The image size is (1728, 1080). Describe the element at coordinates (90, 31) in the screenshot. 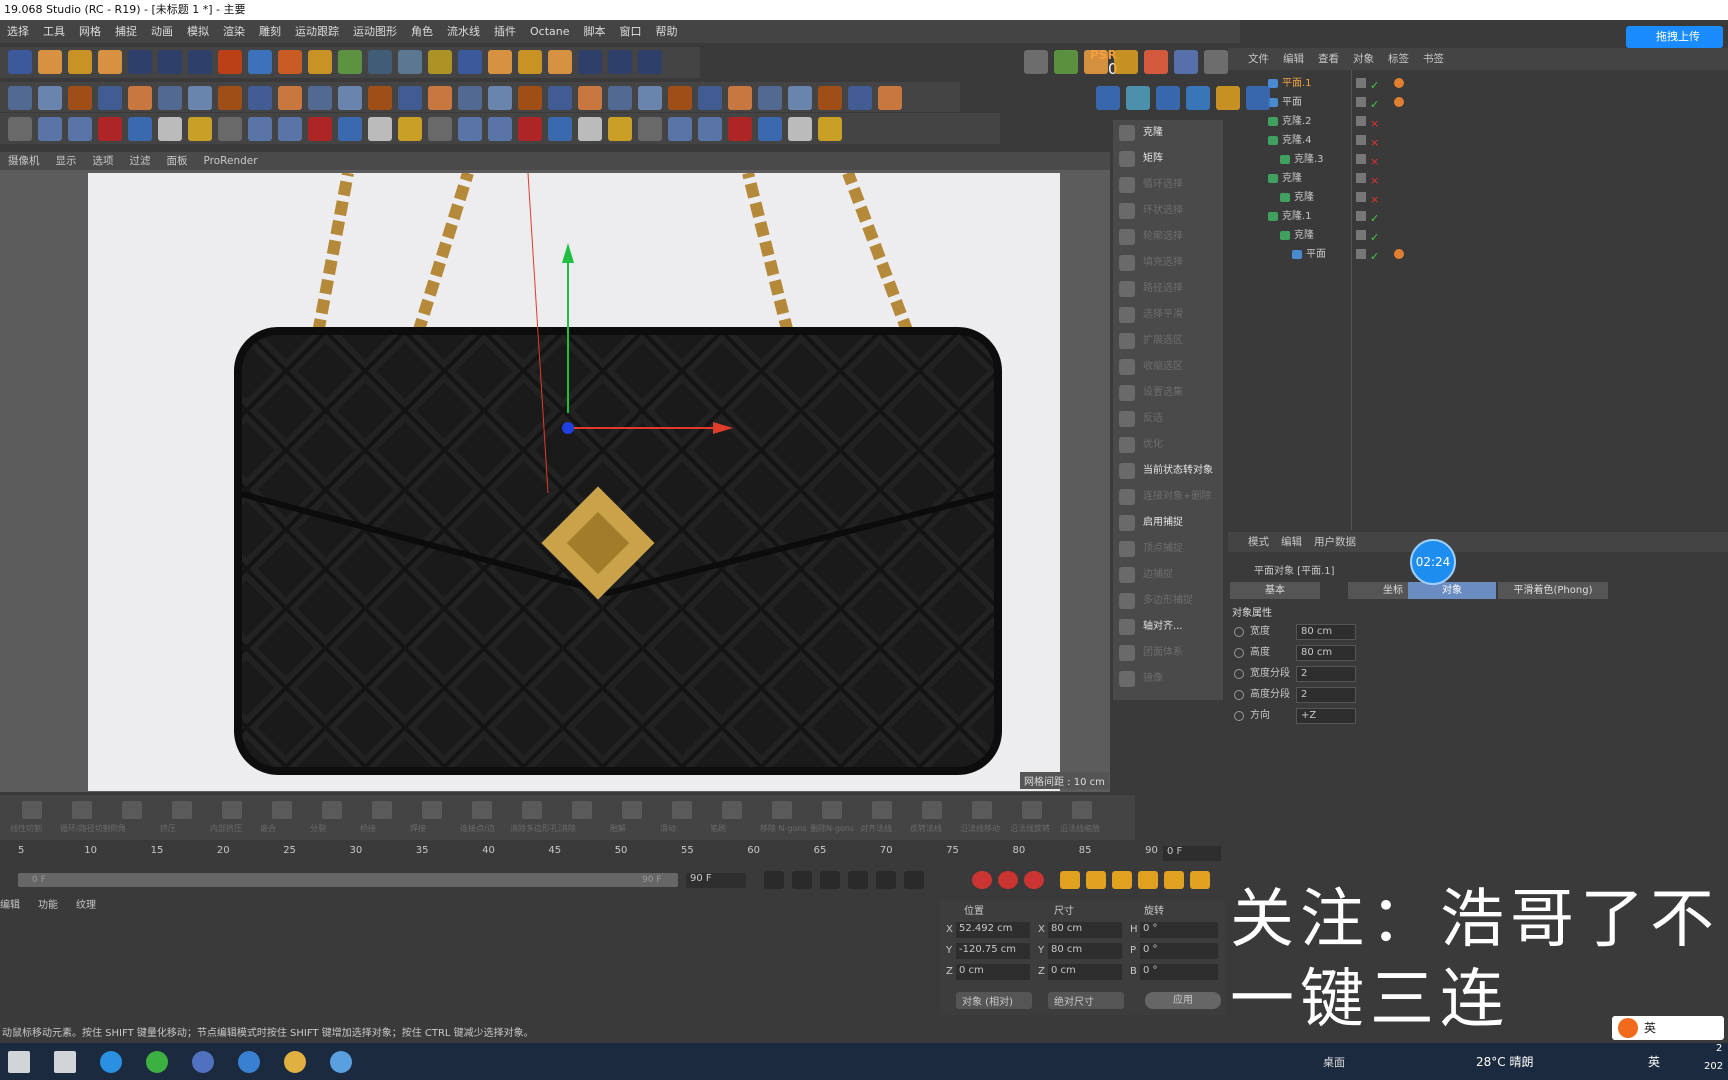

I see `menu-item: 网格` at that location.